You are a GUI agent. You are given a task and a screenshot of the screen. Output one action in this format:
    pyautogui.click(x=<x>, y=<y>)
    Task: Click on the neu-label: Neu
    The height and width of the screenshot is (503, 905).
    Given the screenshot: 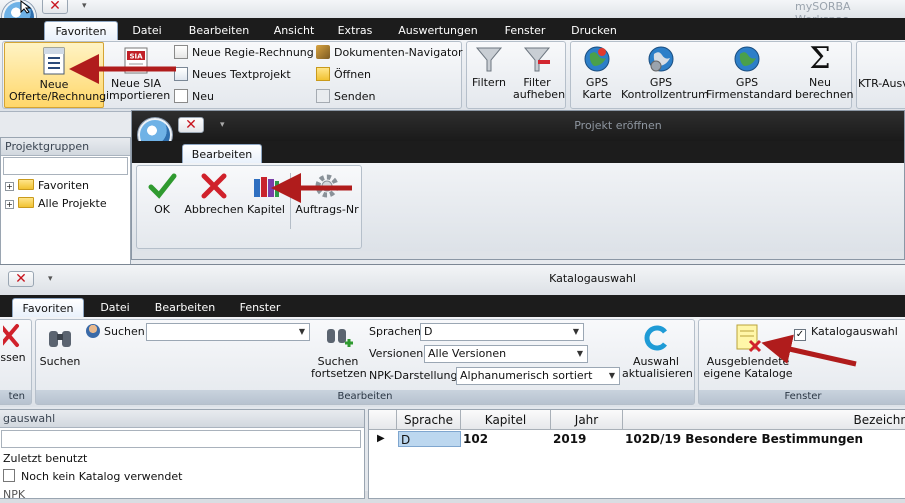 What is the action you would take?
    pyautogui.click(x=203, y=96)
    